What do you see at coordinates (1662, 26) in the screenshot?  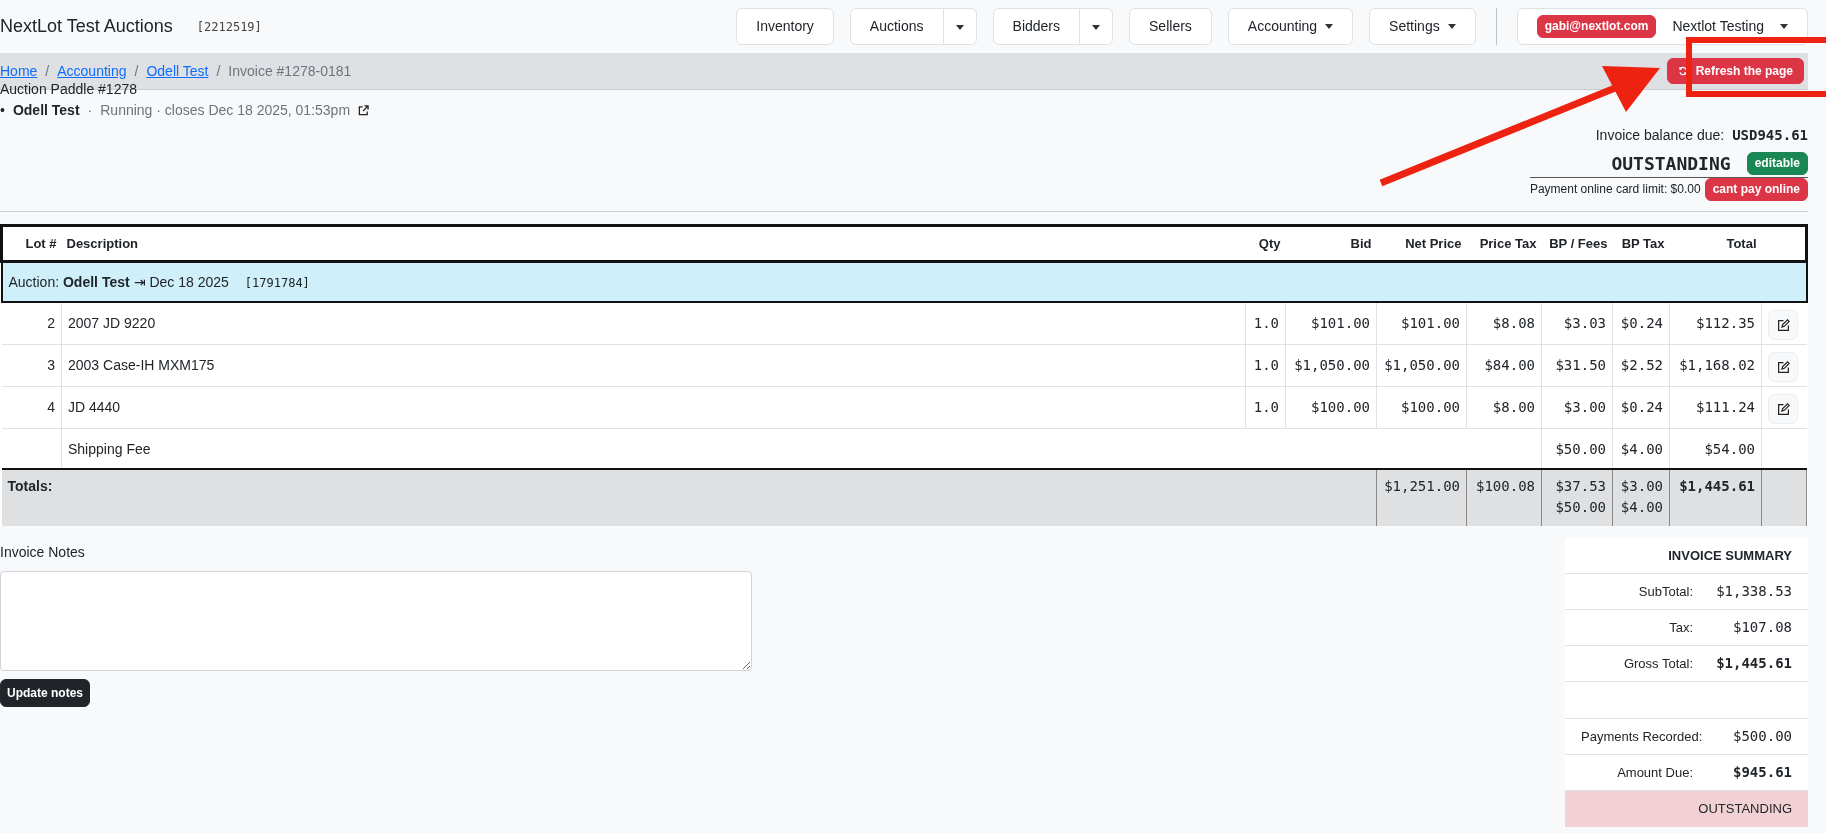 I see `user-menu: gabi@nextlot.com Nextlot Testing` at bounding box center [1662, 26].